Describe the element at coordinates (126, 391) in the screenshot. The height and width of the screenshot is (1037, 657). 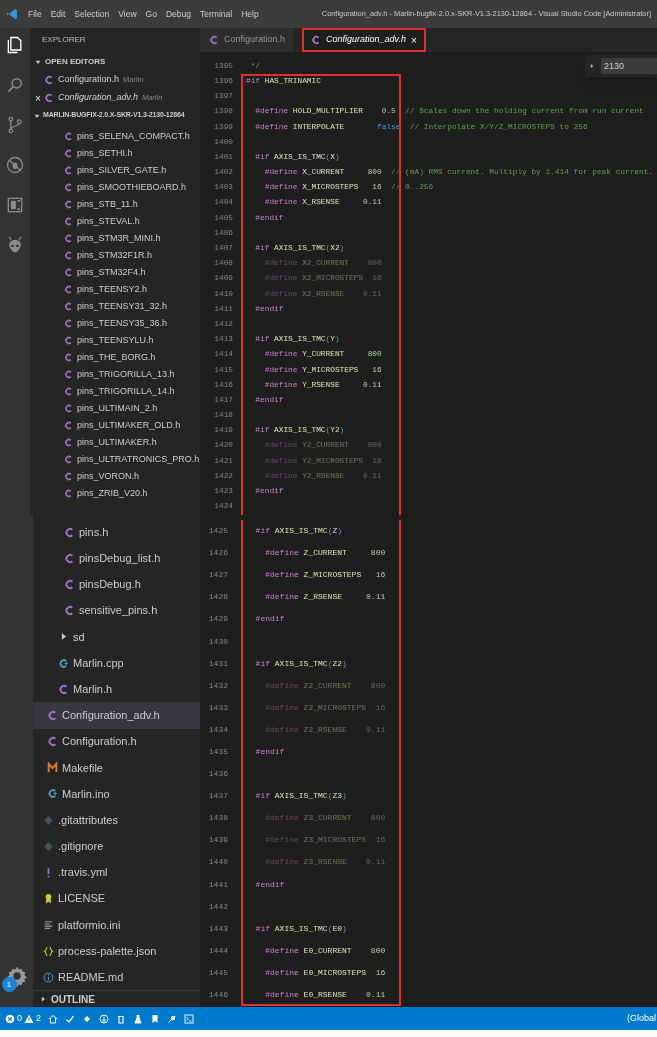
I see `file-name: pins_TRIGORILLA_14.h` at that location.